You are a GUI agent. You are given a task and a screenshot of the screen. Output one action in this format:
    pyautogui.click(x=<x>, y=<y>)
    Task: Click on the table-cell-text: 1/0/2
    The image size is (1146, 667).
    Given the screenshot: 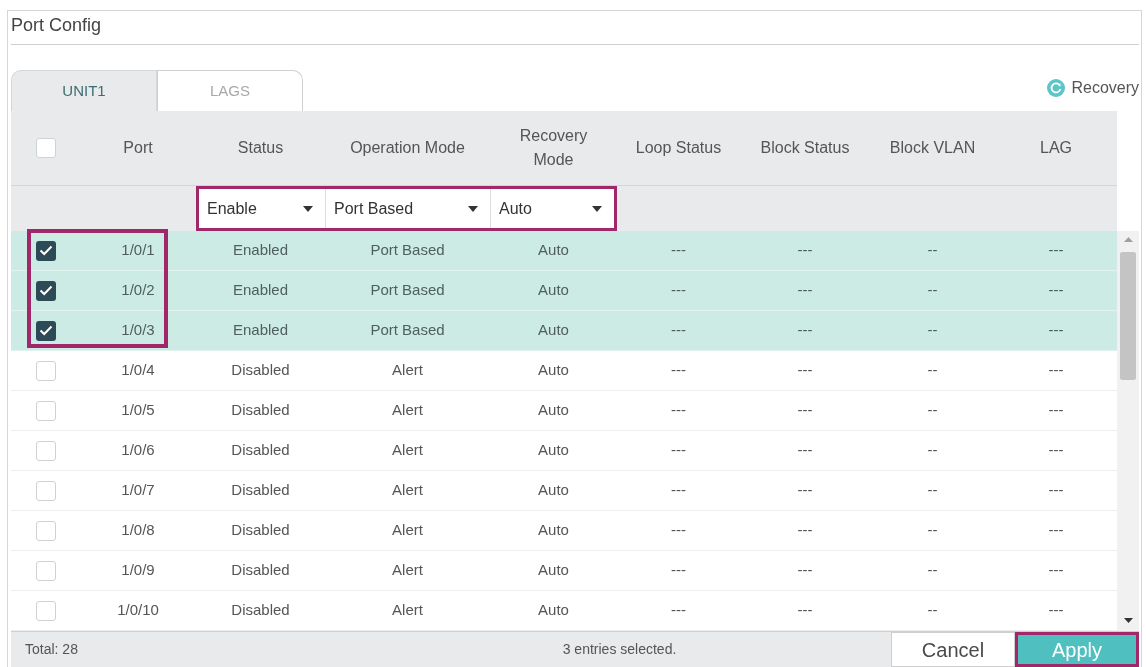 What is the action you would take?
    pyautogui.click(x=138, y=290)
    